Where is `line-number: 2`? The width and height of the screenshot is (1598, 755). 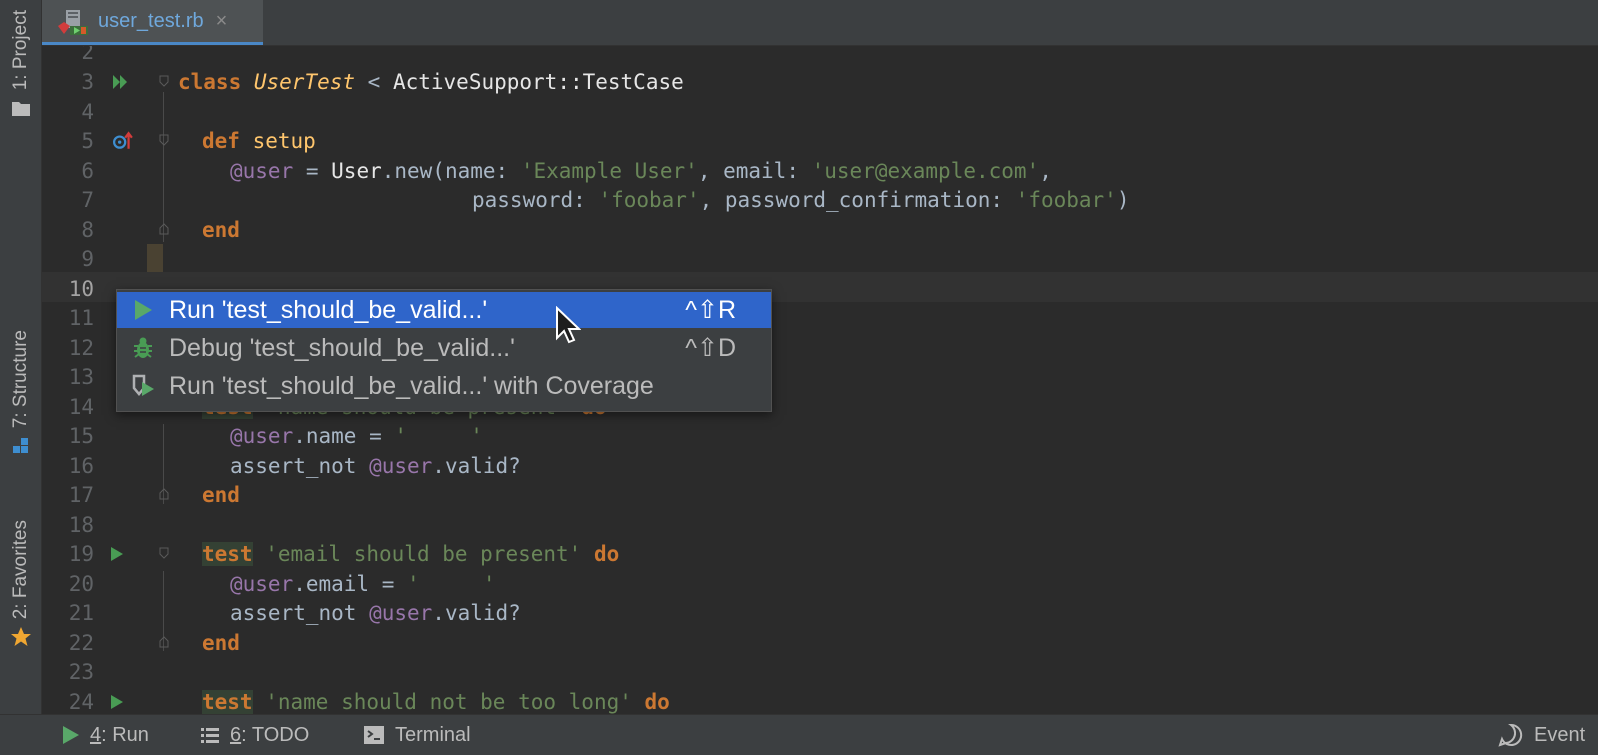
line-number: 2 is located at coordinates (87, 55).